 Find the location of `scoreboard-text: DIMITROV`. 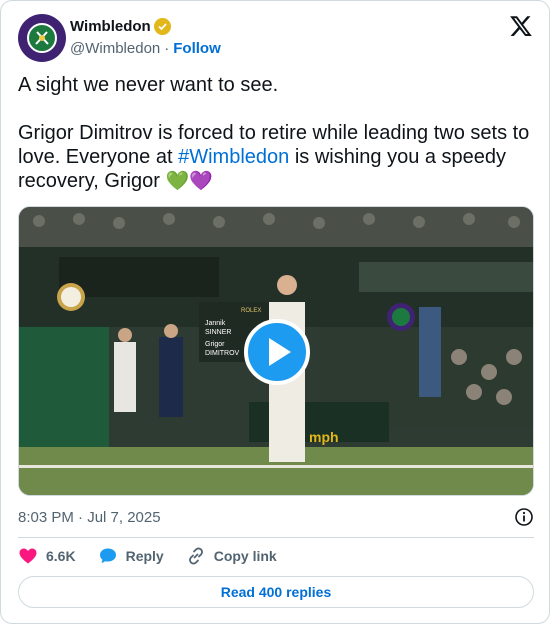

scoreboard-text: DIMITROV is located at coordinates (222, 353).